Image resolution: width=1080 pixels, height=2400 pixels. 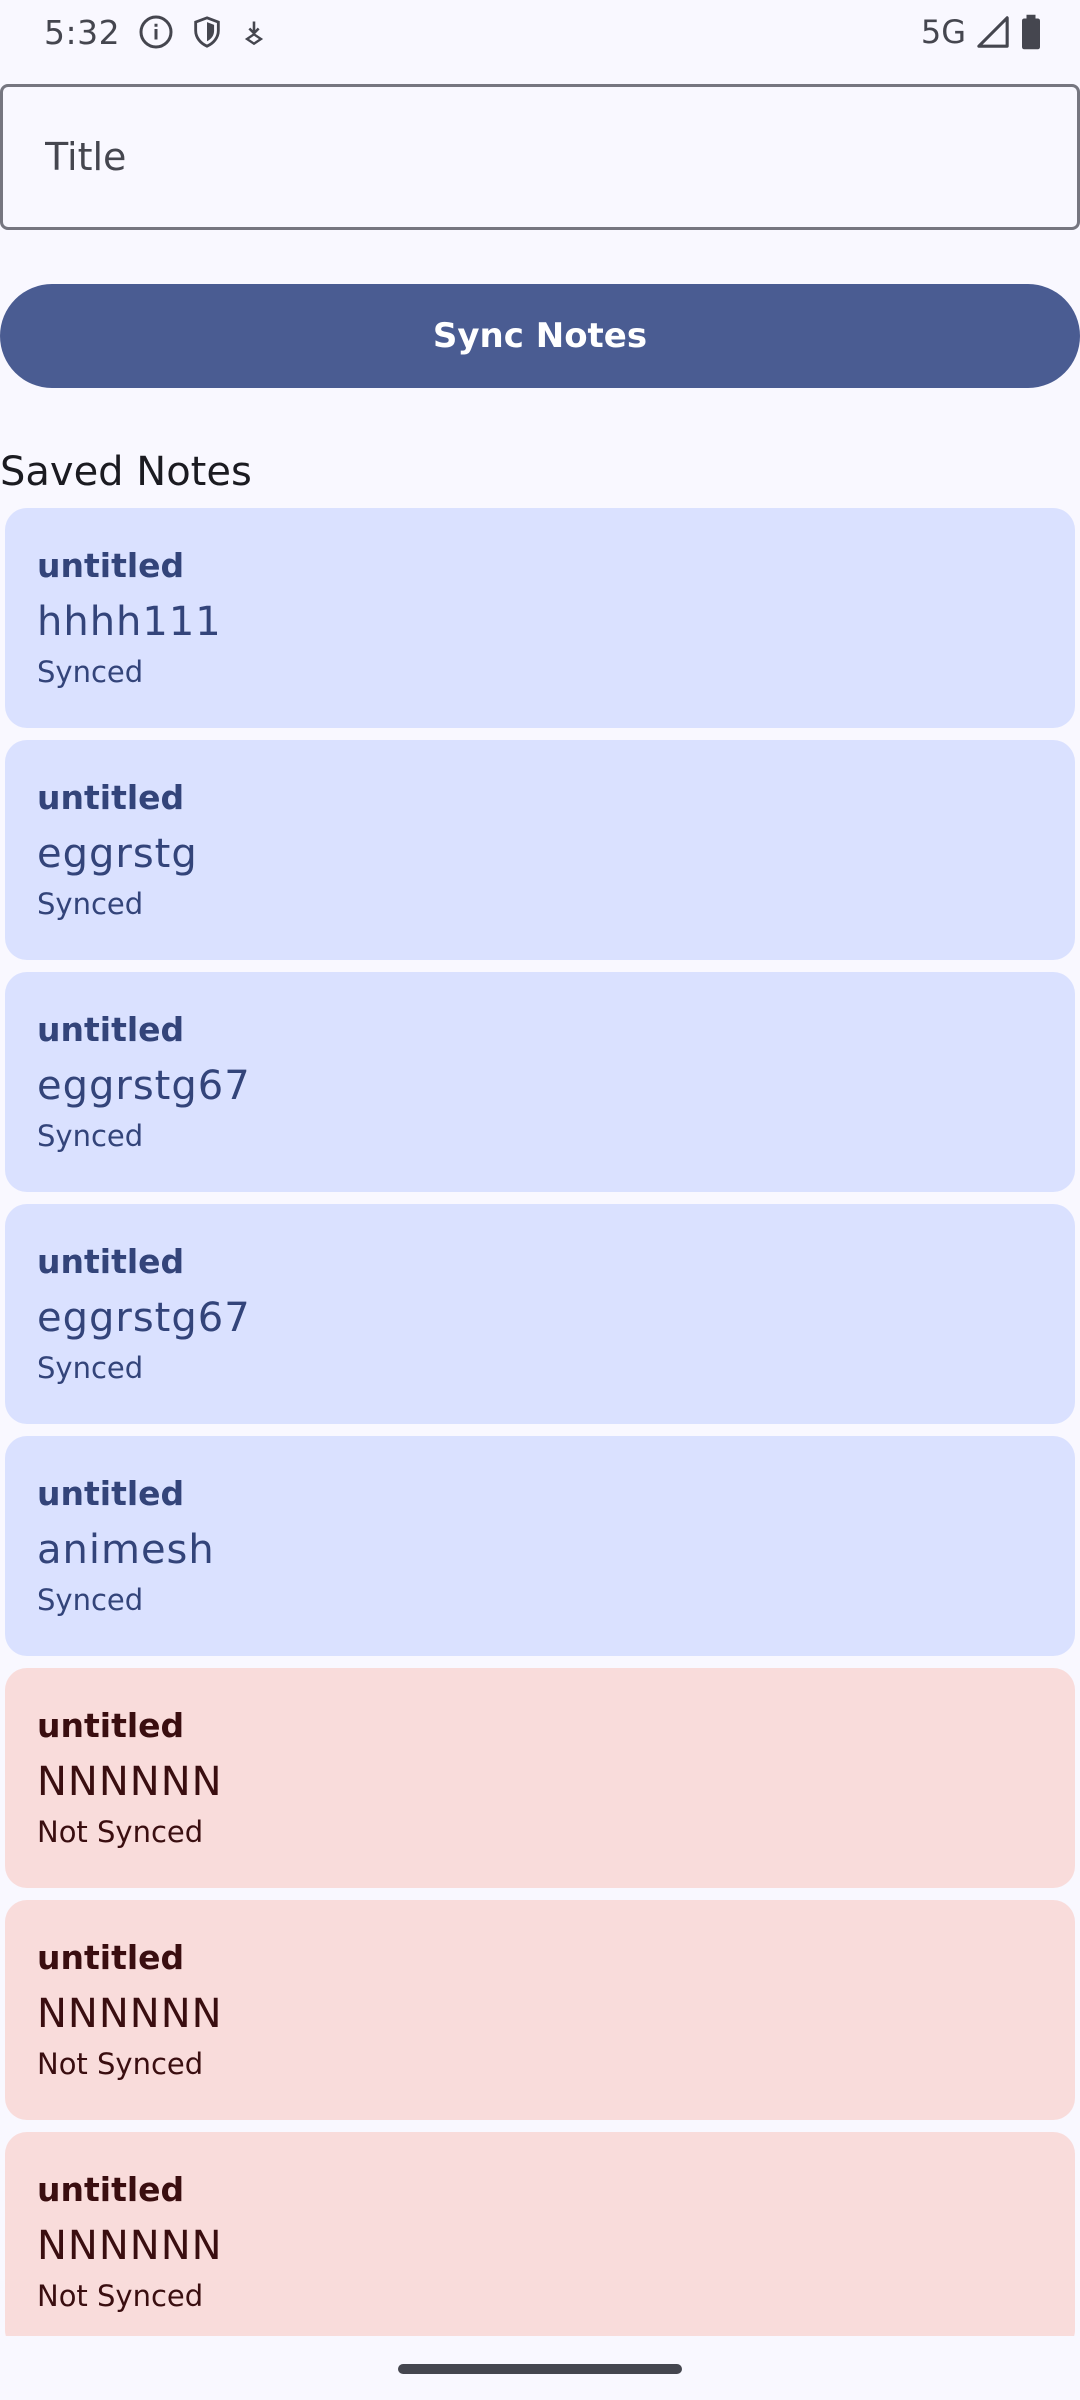 What do you see at coordinates (117, 854) in the screenshot?
I see `note-body: eggrstg` at bounding box center [117, 854].